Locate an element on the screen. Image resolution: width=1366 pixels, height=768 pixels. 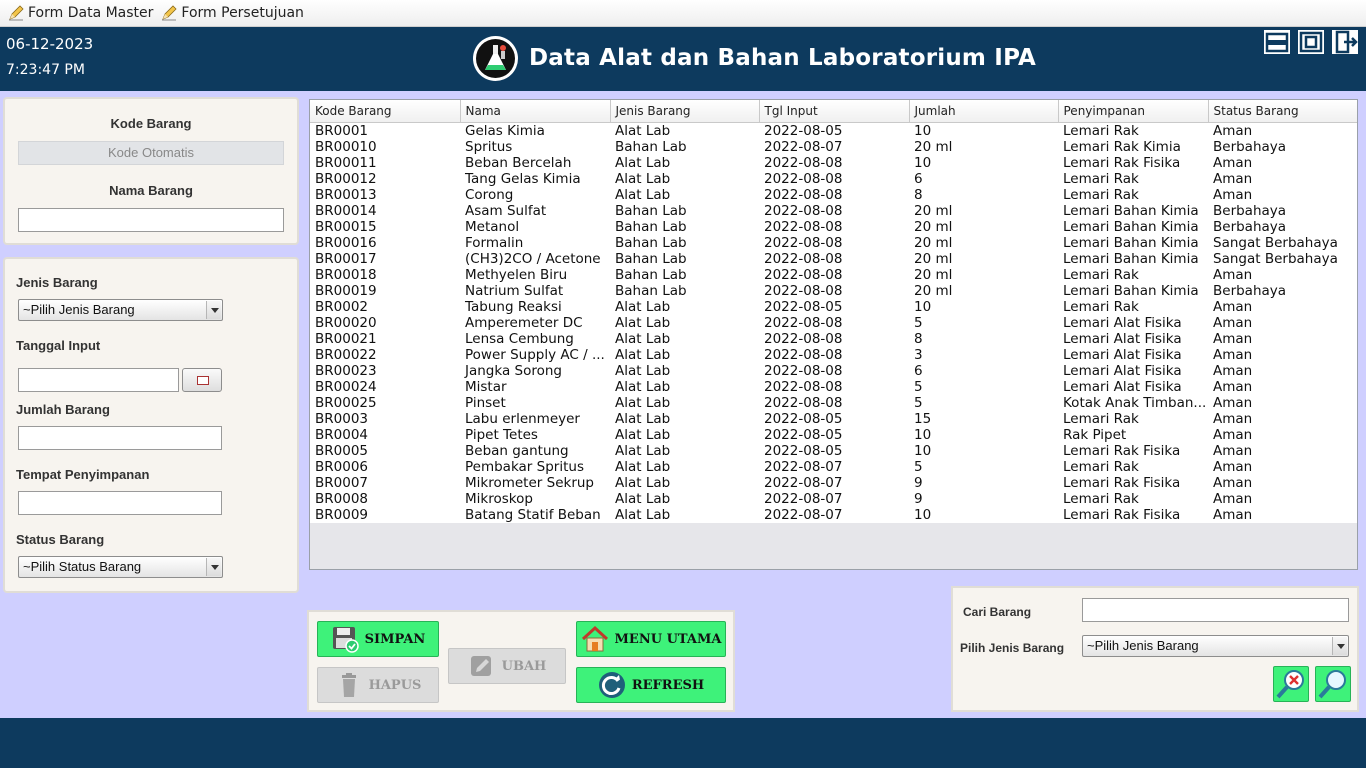
table-cell: 3 is located at coordinates (983, 354).